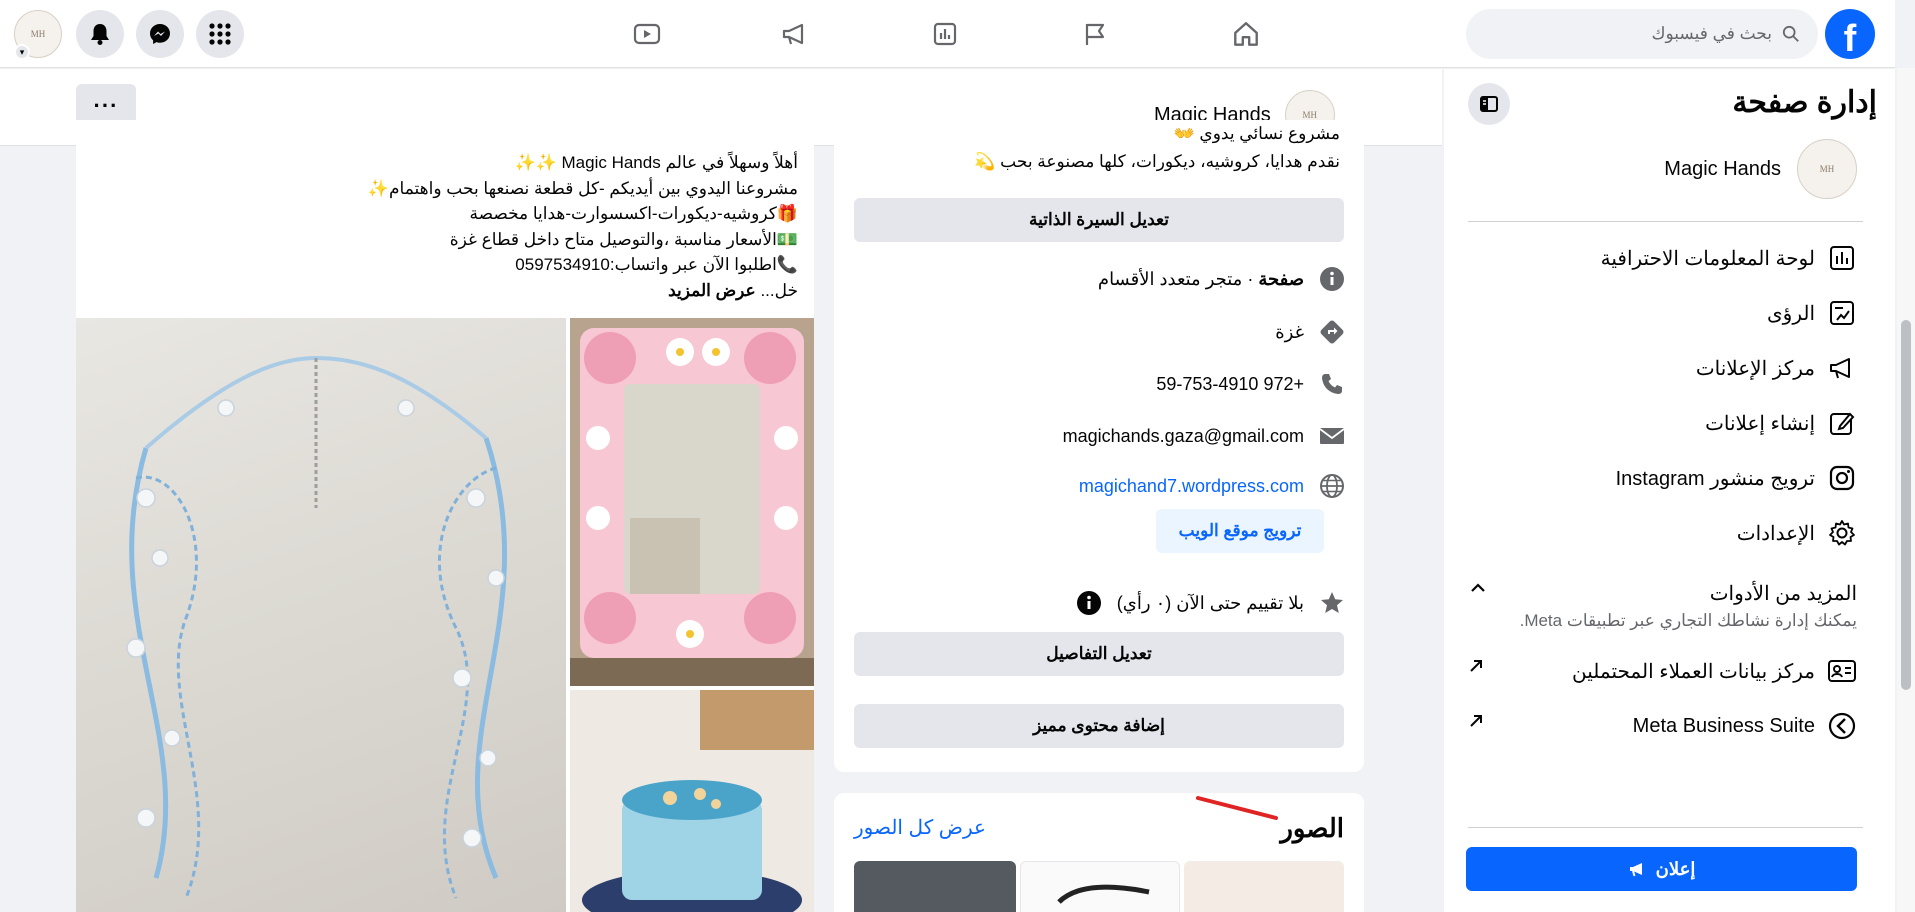  Describe the element at coordinates (22, 52) in the screenshot. I see `chevron-down-icon: ▾` at that location.